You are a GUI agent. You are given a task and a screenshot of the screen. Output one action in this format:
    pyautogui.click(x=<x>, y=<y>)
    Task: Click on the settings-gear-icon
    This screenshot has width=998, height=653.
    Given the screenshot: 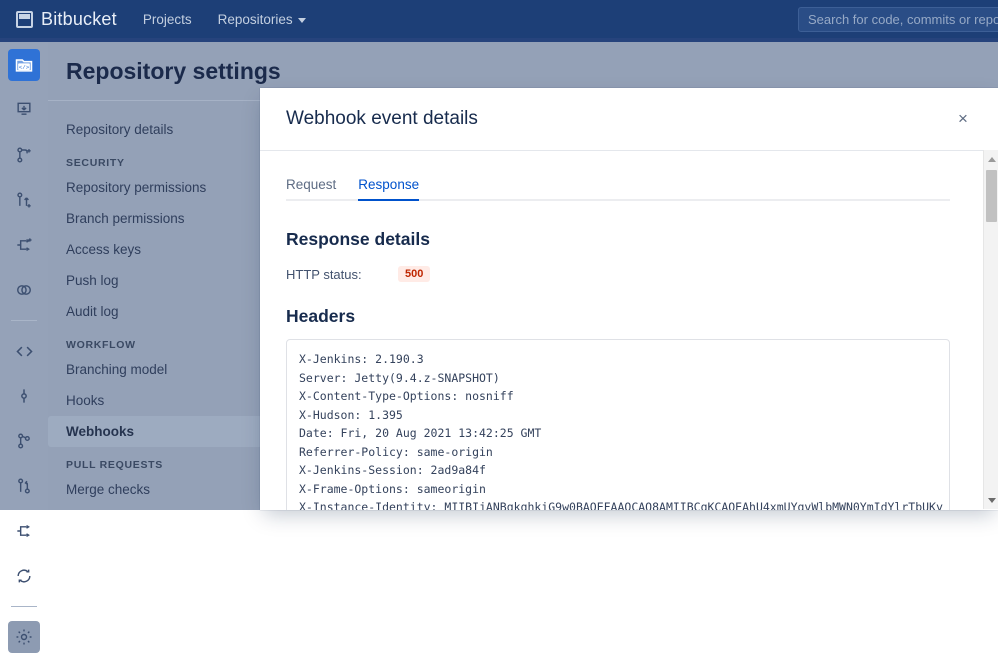 What is the action you would take?
    pyautogui.click(x=24, y=637)
    